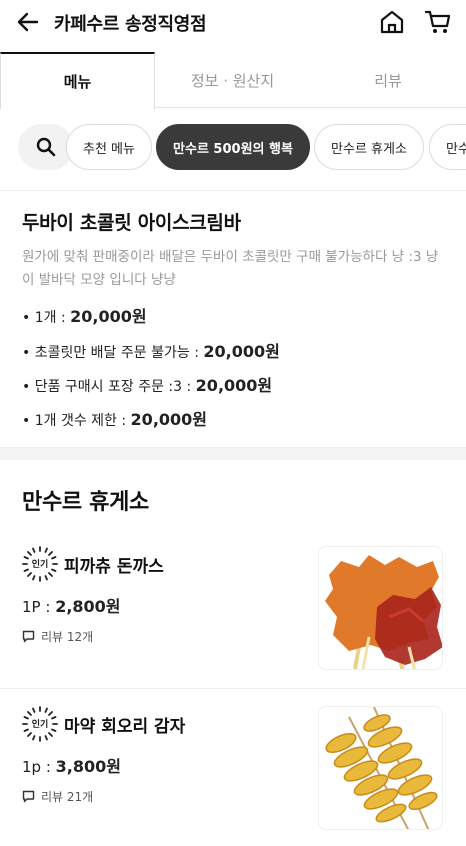  I want to click on fried-cutlet-image, so click(383, 612).